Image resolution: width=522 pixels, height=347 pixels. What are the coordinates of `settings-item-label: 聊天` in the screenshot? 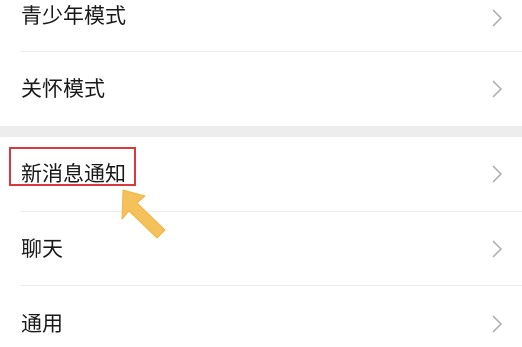 It's located at (42, 249).